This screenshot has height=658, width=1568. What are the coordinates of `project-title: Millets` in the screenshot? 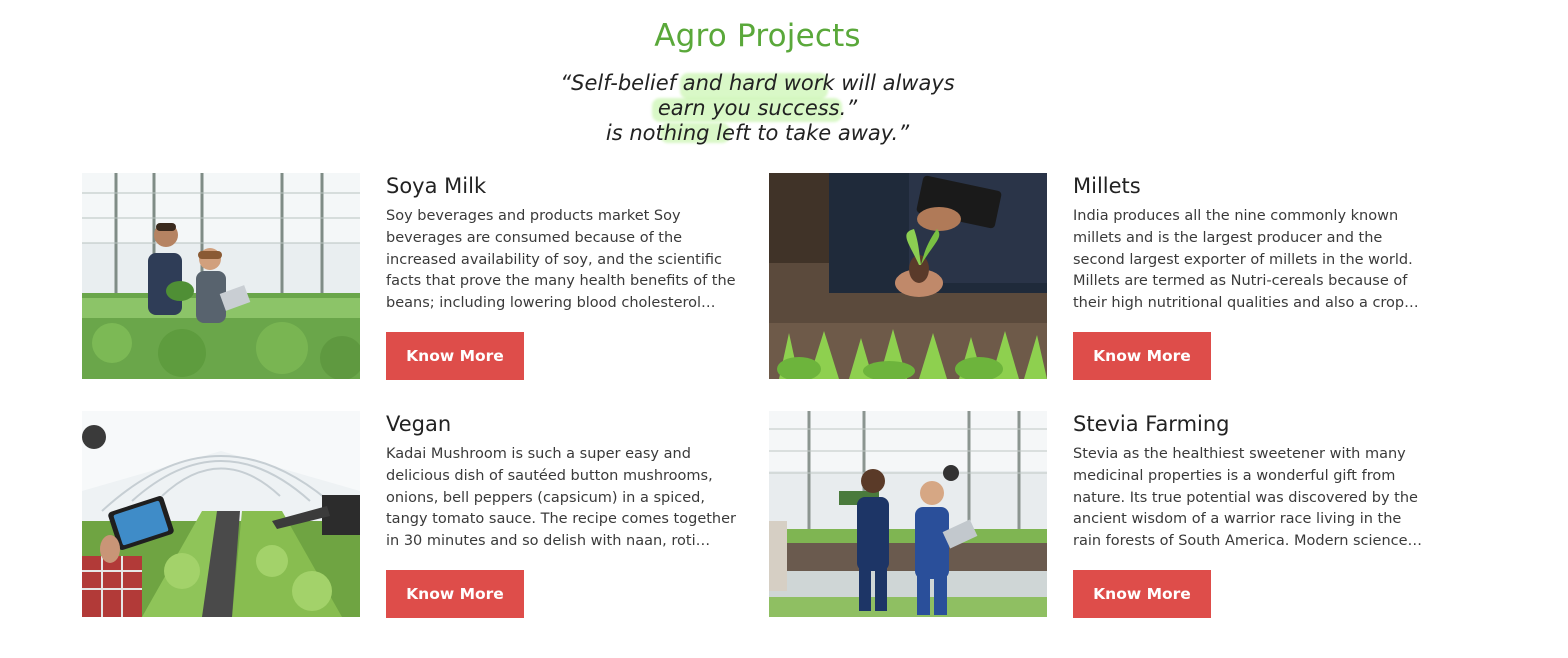 It's located at (1107, 186).